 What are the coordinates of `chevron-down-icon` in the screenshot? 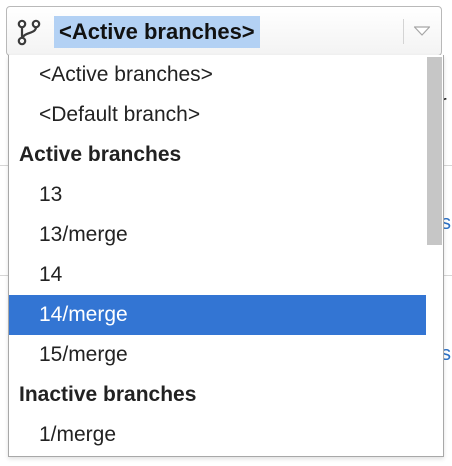 It's located at (422, 31).